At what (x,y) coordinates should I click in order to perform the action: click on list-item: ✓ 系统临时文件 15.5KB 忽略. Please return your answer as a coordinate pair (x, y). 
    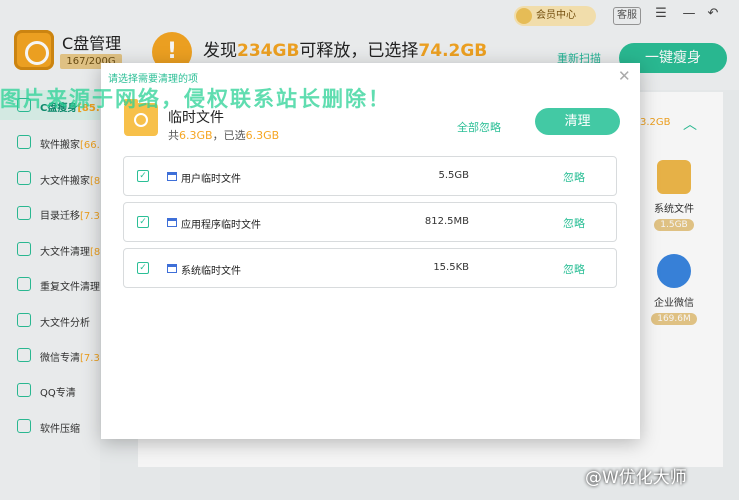
    Looking at the image, I should click on (370, 268).